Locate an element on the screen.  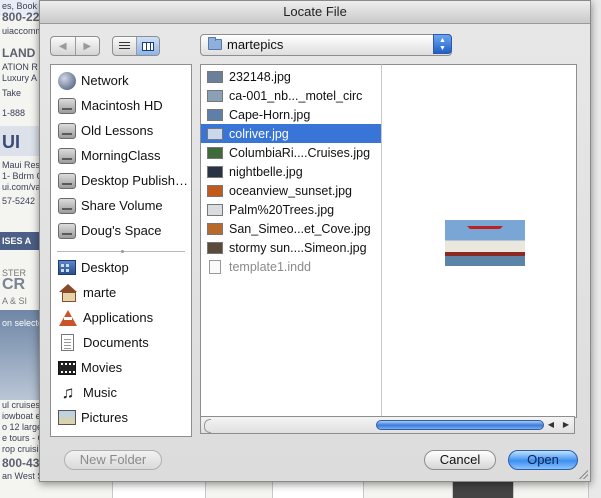
file-name: Cape-Horn.jpg is located at coordinates (270, 114).